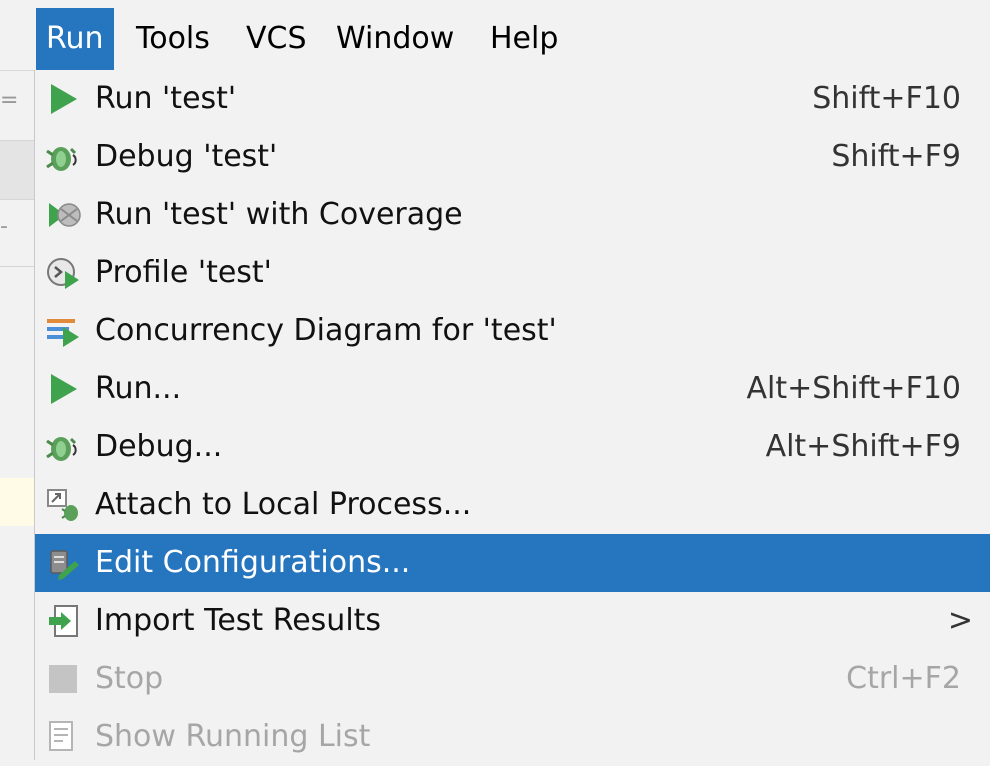 This screenshot has height=766, width=990. What do you see at coordinates (512, 737) in the screenshot?
I see `menu-item-show-running-list: Show Running List` at bounding box center [512, 737].